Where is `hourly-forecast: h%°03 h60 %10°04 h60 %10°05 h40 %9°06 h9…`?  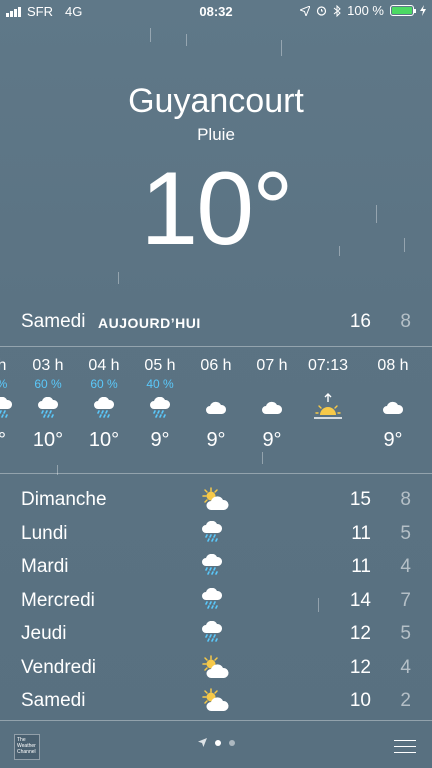
hourly-forecast: h%°03 h60 %10°04 h60 %10°05 h40 %9°06 h9… is located at coordinates (216, 412).